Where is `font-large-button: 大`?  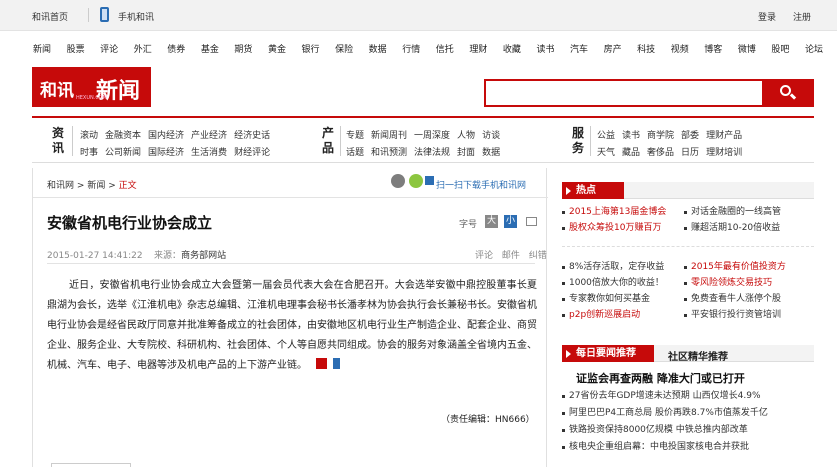
font-large-button: 大 is located at coordinates (491, 221).